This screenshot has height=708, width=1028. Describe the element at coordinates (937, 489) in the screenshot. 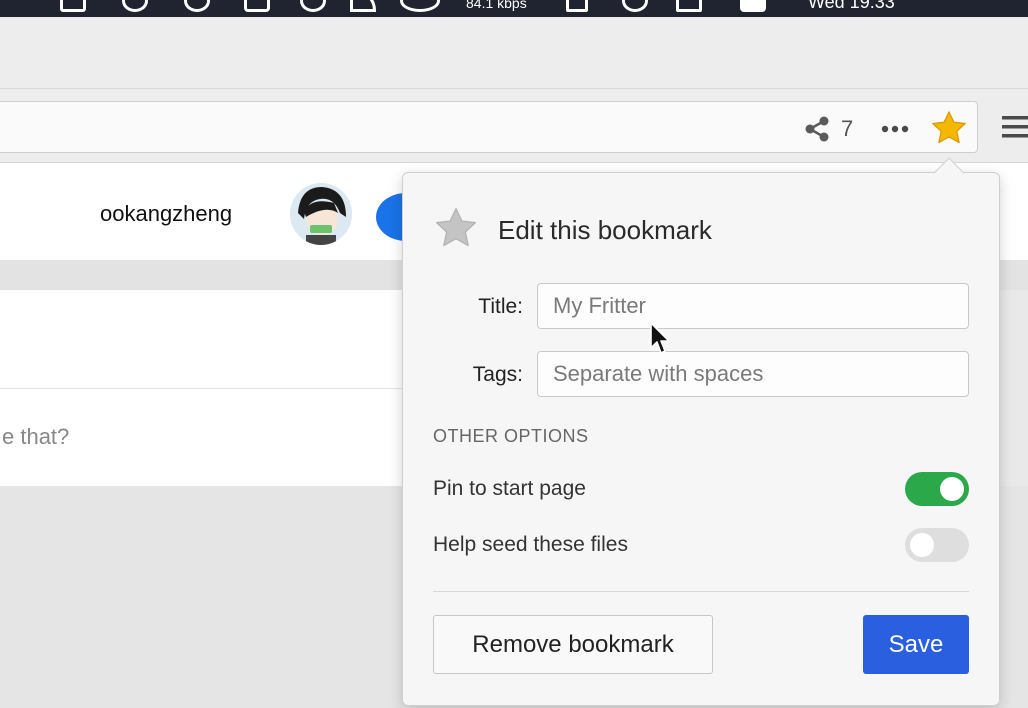

I see `pin-to-start-toggle` at that location.